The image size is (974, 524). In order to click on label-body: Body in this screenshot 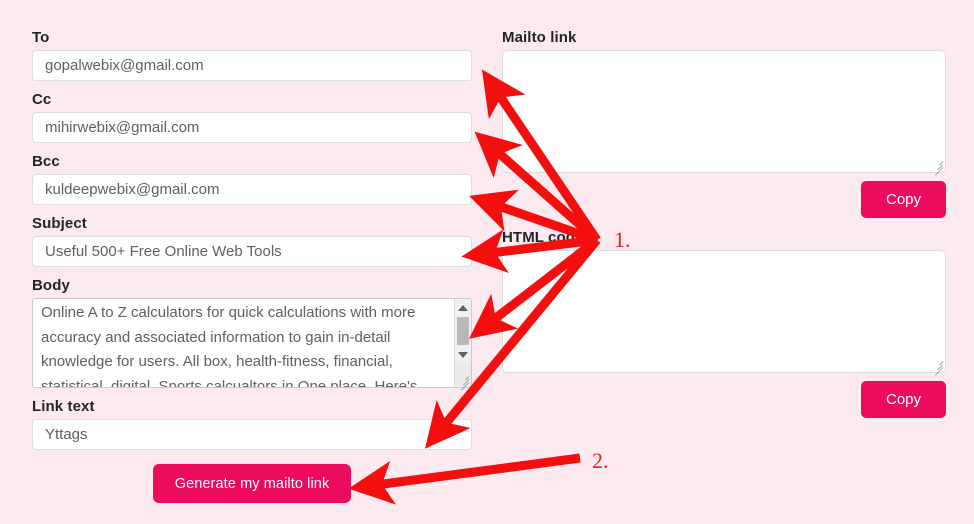, I will do `click(51, 285)`.